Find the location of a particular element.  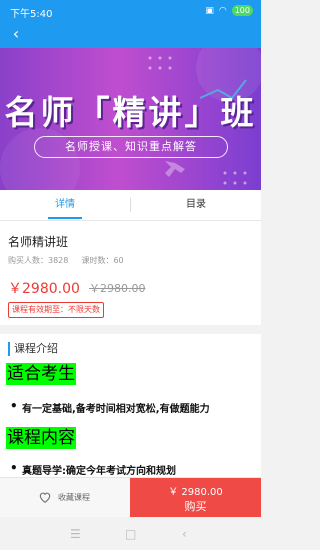

menu-icon: ☰ is located at coordinates (75, 534).